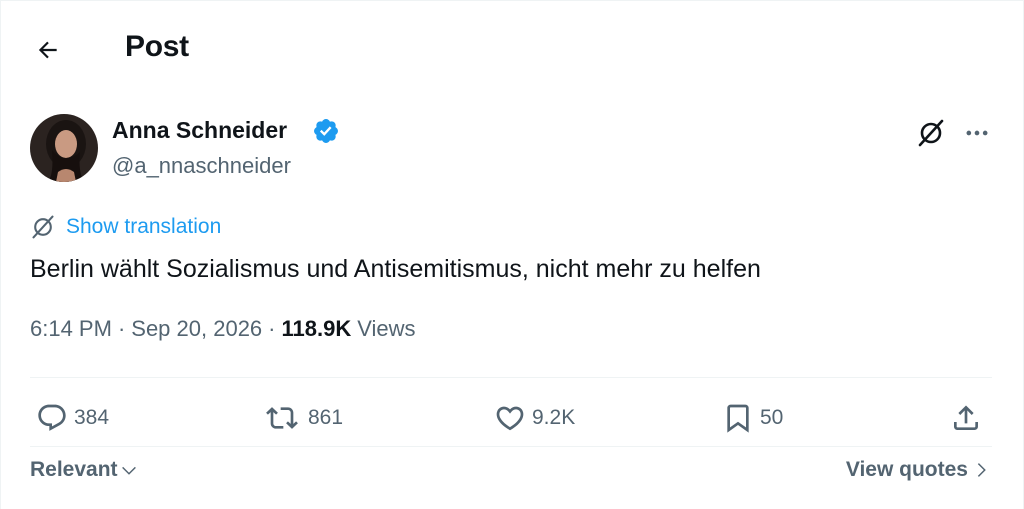  Describe the element at coordinates (128, 470) in the screenshot. I see `chevron-down-icon` at that location.